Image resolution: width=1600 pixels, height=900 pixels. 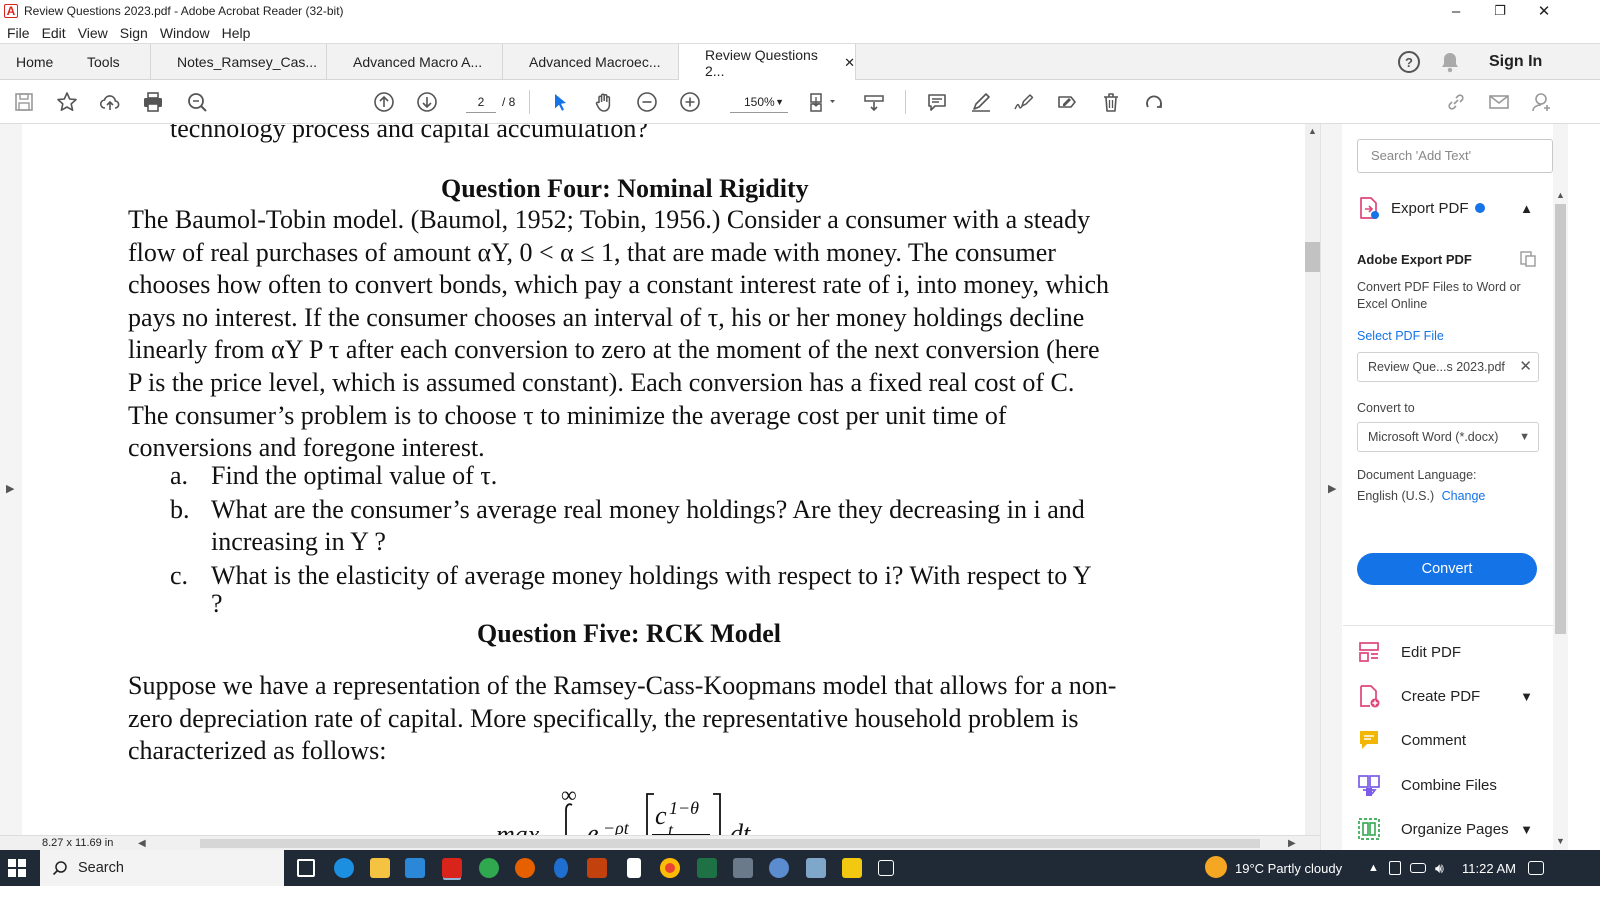 What do you see at coordinates (103, 62) in the screenshot?
I see `tab-tools: Tools` at bounding box center [103, 62].